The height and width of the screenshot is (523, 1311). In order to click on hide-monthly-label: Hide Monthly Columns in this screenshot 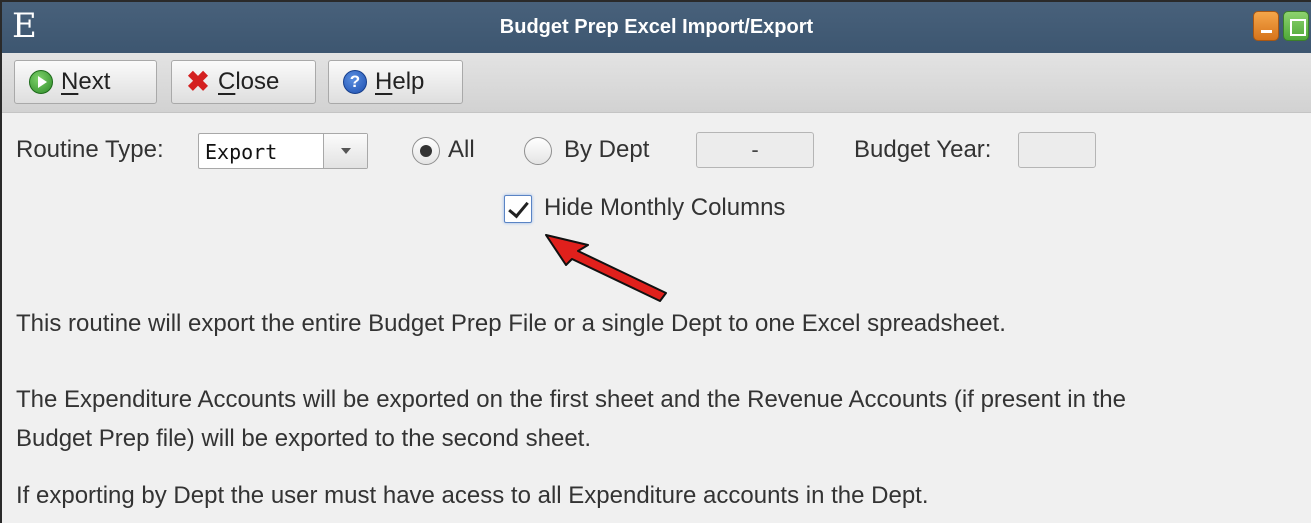, I will do `click(665, 207)`.